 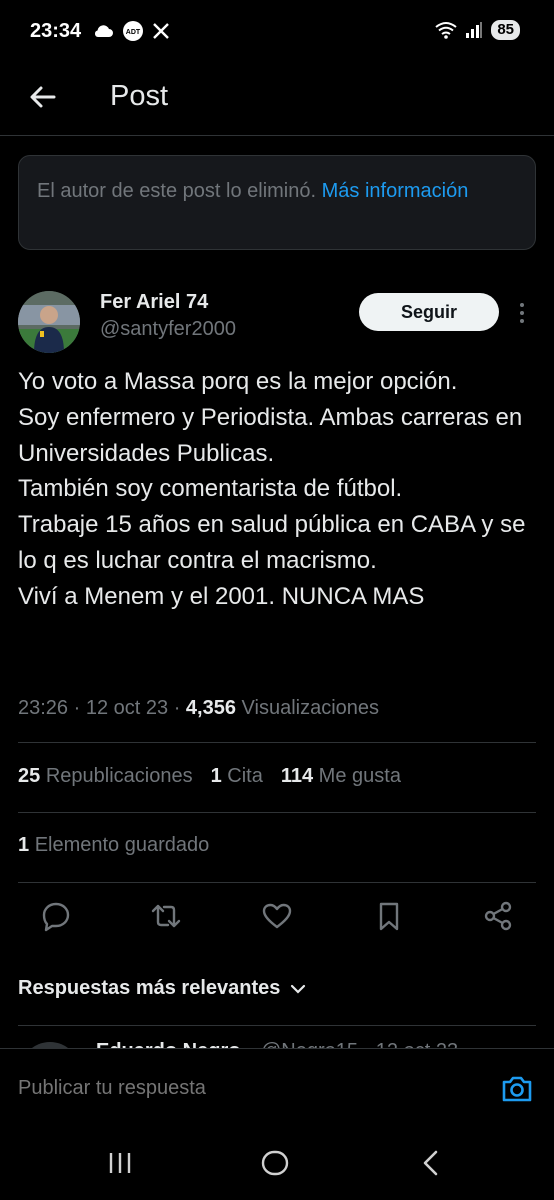 I want to click on status-icons-right: 85, so click(x=477, y=30).